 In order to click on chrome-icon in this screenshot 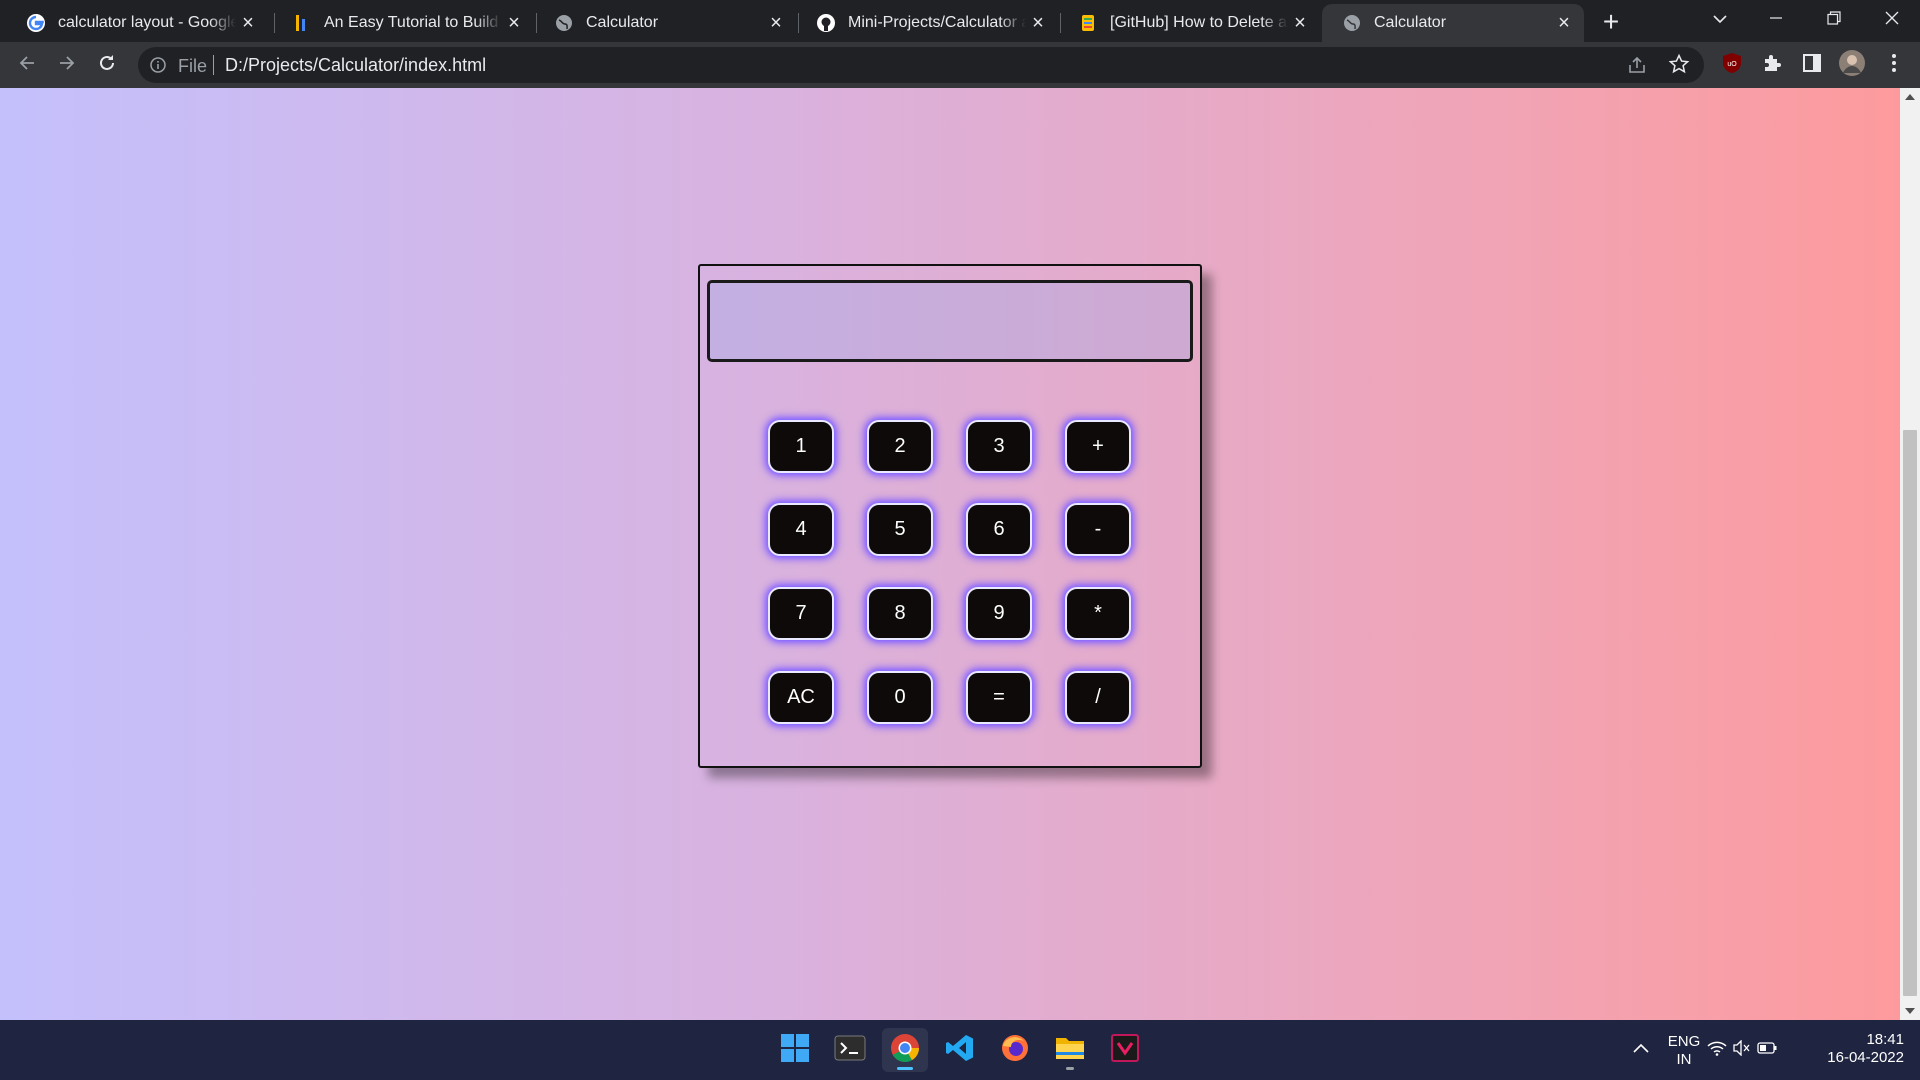, I will do `click(905, 1050)`.